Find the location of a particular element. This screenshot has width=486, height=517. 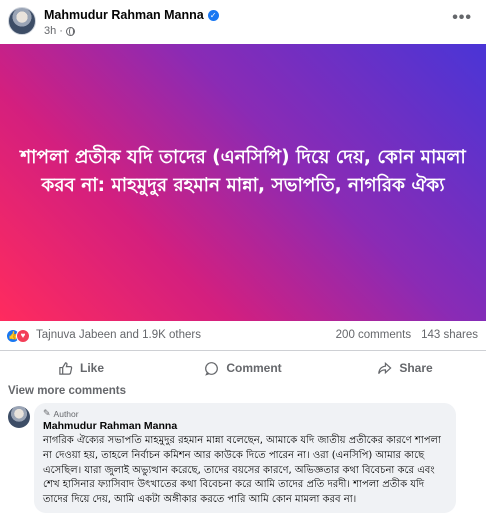

commenter-avatar is located at coordinates (19, 417).